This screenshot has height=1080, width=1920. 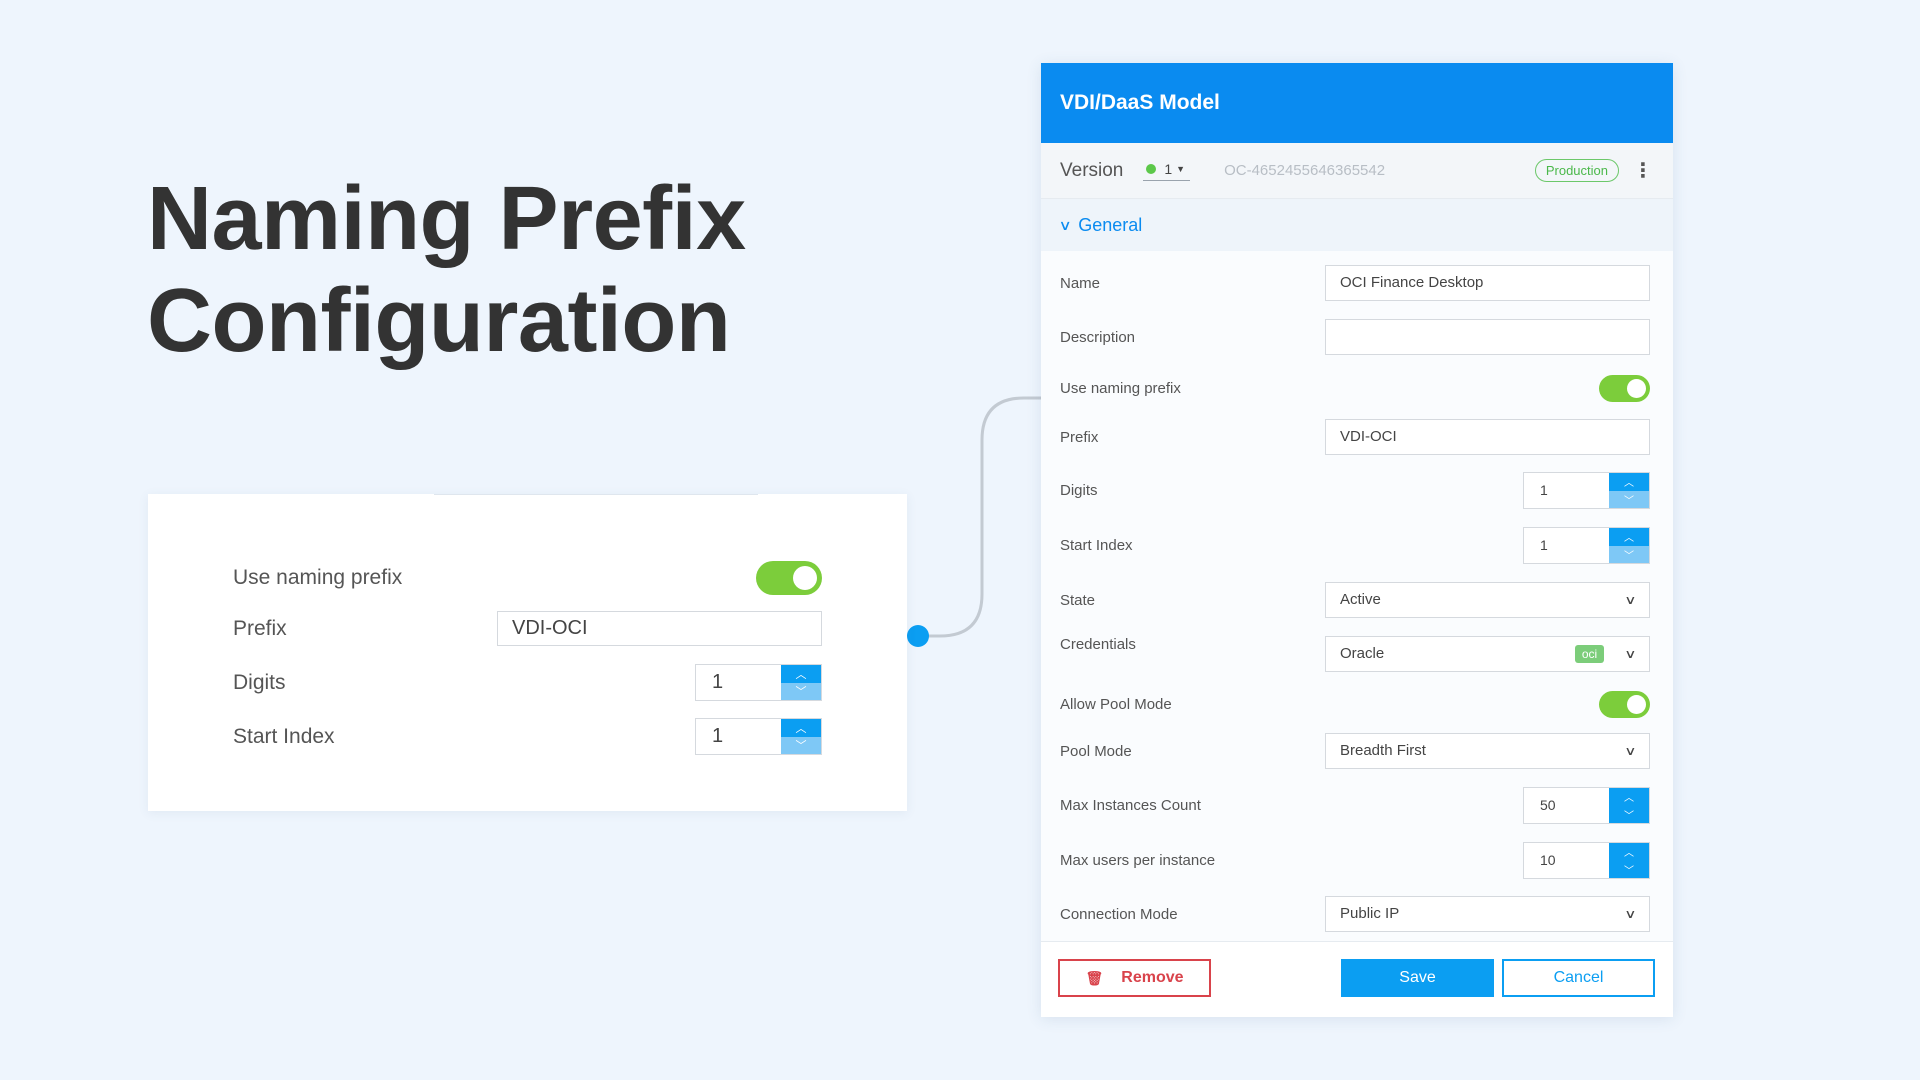 I want to click on credentials-provider-tag: oci, so click(x=1589, y=654).